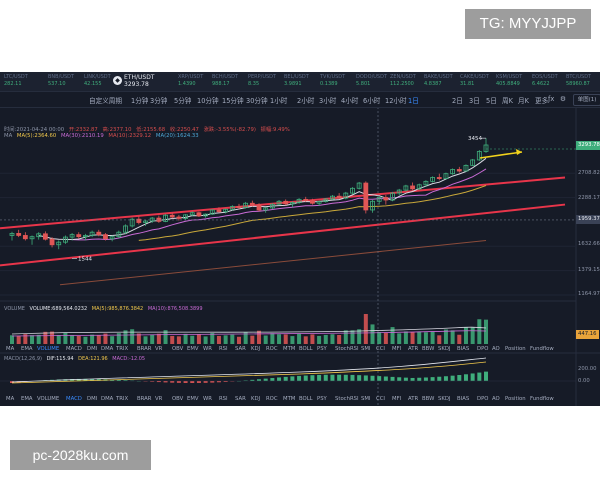 This screenshot has height=480, width=600. Describe the element at coordinates (583, 81) in the screenshot. I see `ticker-btc: BTC/USDT 58960.87` at that location.